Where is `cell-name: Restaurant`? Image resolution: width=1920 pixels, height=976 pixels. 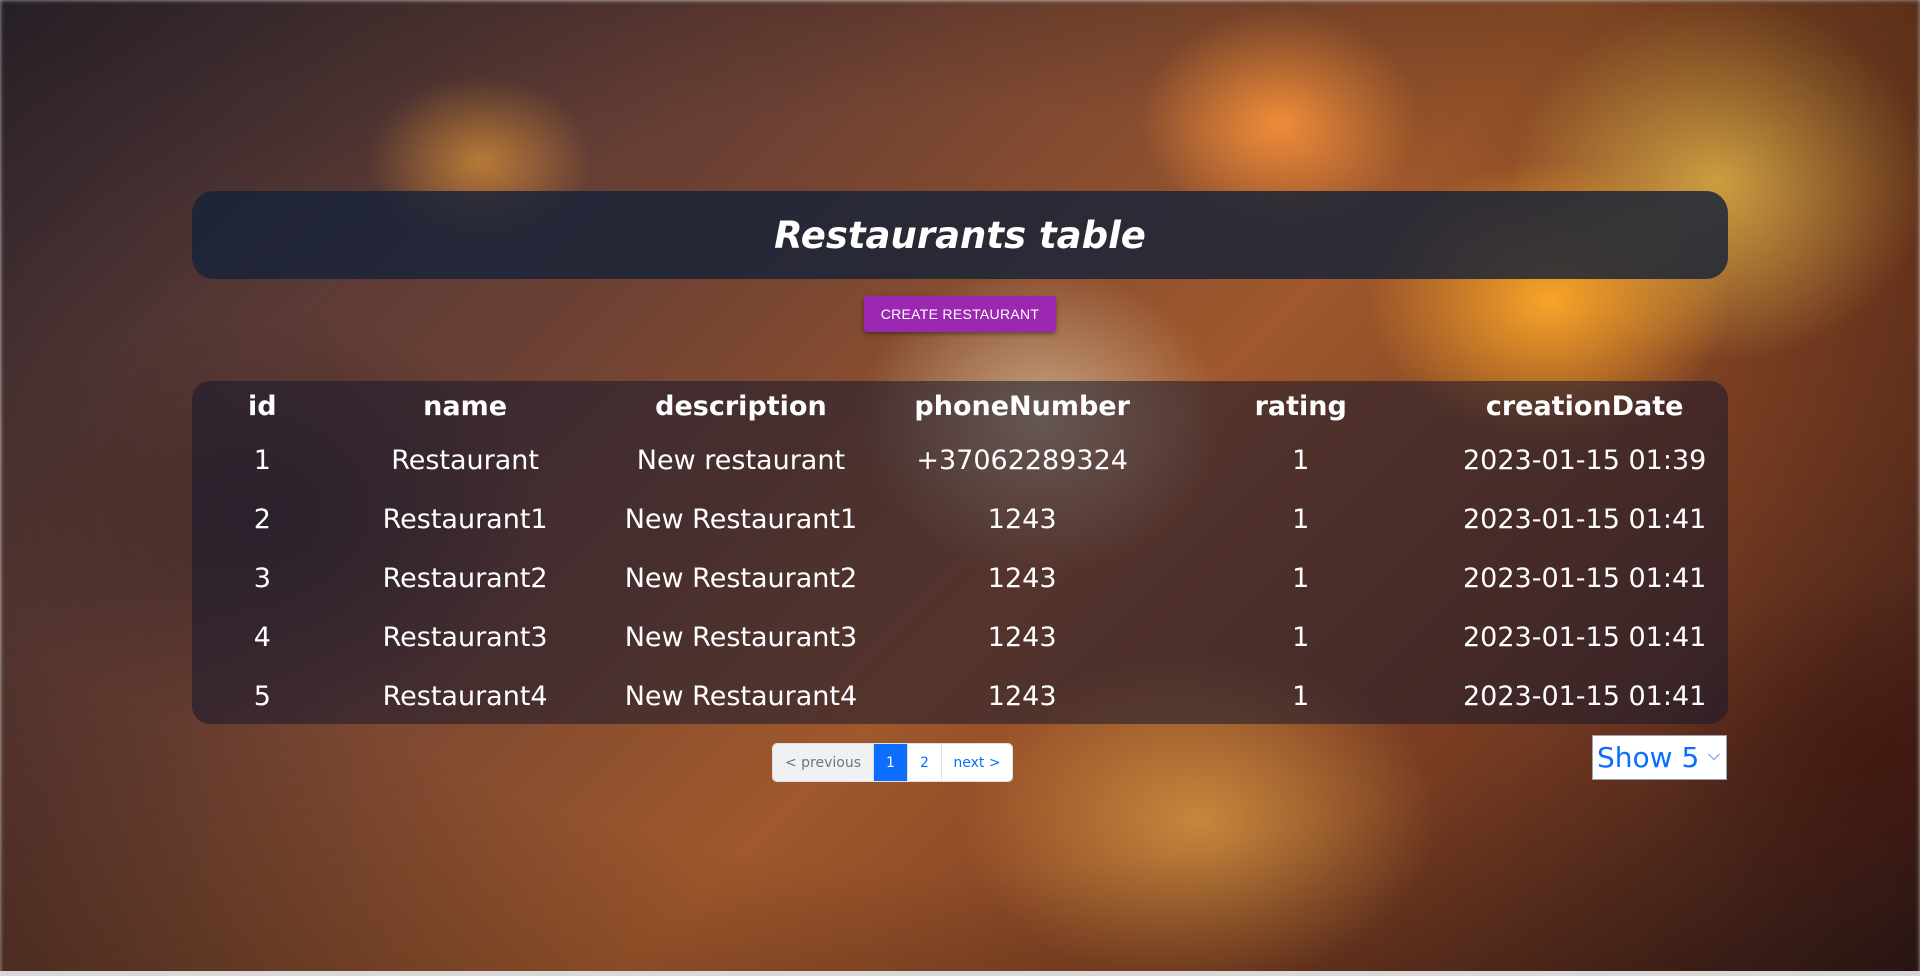 cell-name: Restaurant is located at coordinates (465, 460).